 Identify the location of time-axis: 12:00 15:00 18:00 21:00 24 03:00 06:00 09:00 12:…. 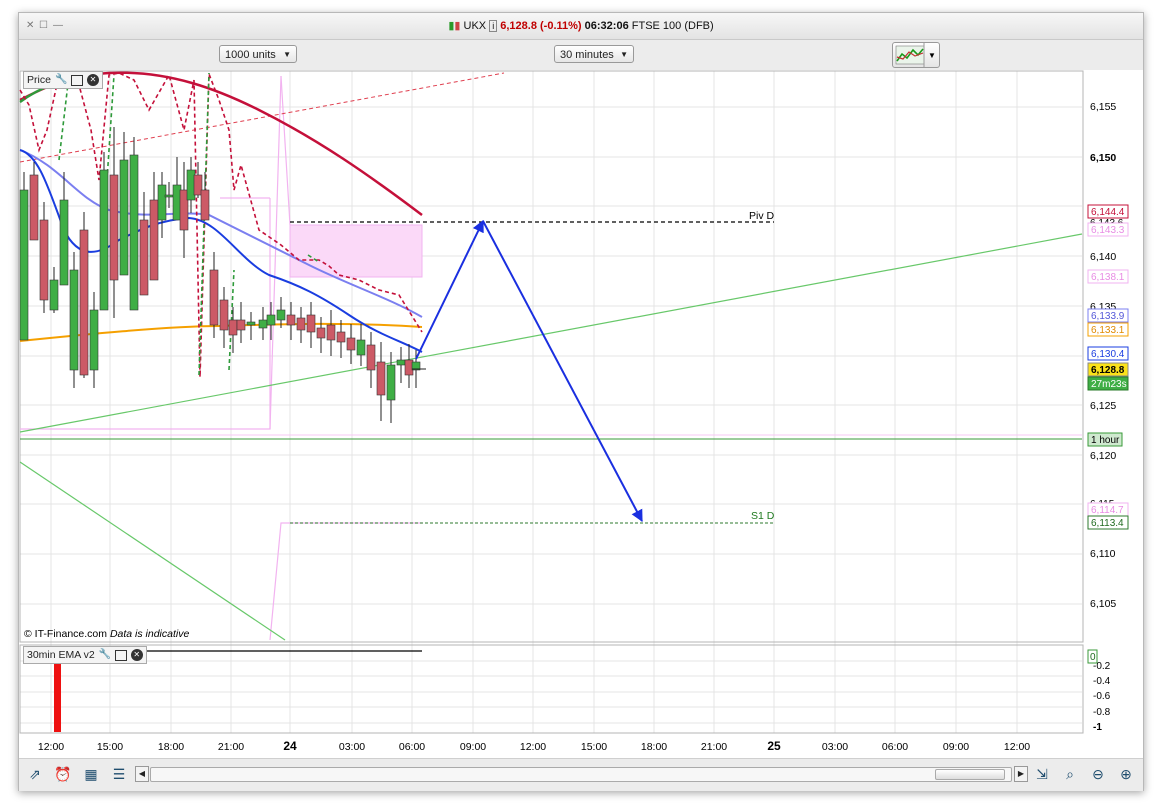
(534, 746).